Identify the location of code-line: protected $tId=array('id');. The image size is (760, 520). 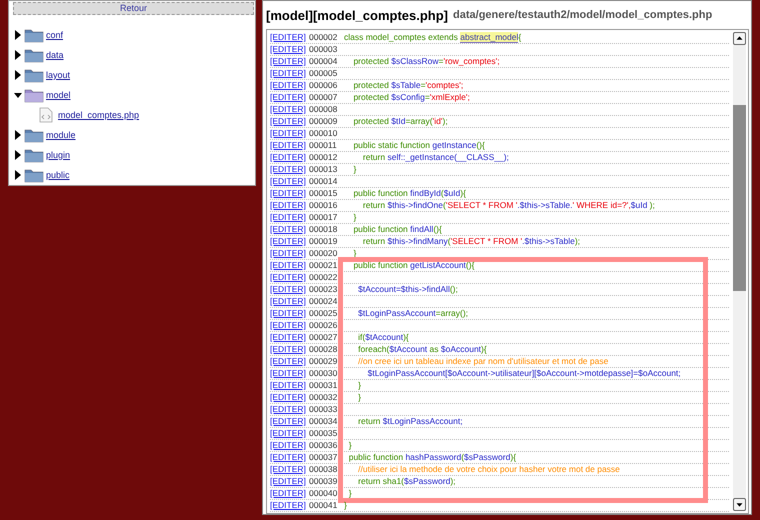
(400, 121).